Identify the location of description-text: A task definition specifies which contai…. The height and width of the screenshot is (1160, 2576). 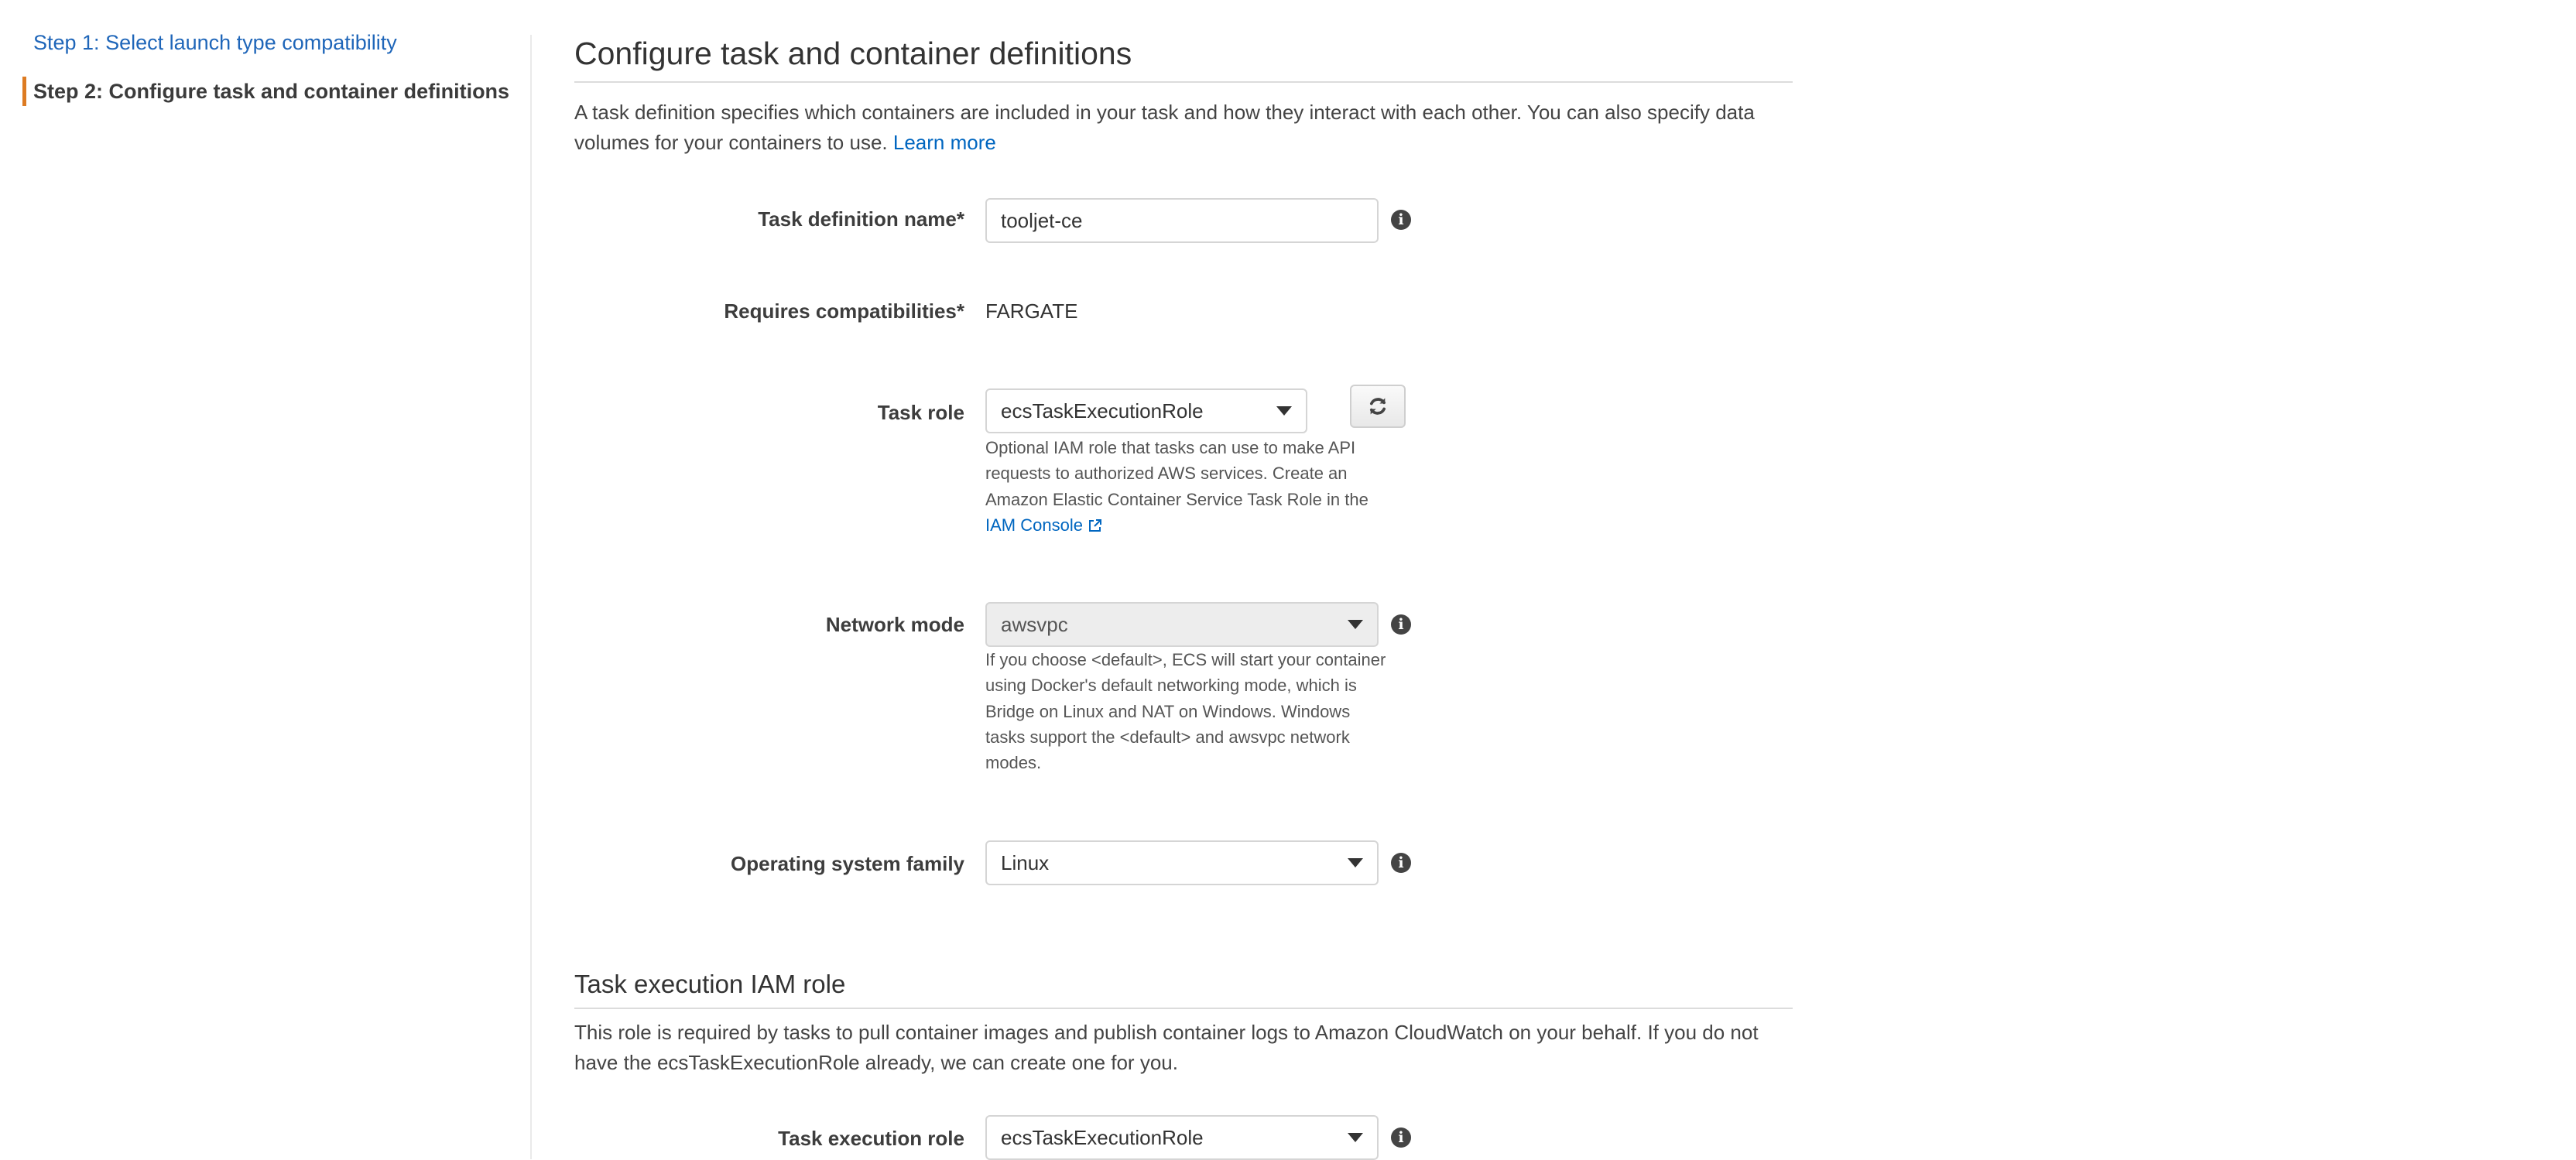
(1164, 128).